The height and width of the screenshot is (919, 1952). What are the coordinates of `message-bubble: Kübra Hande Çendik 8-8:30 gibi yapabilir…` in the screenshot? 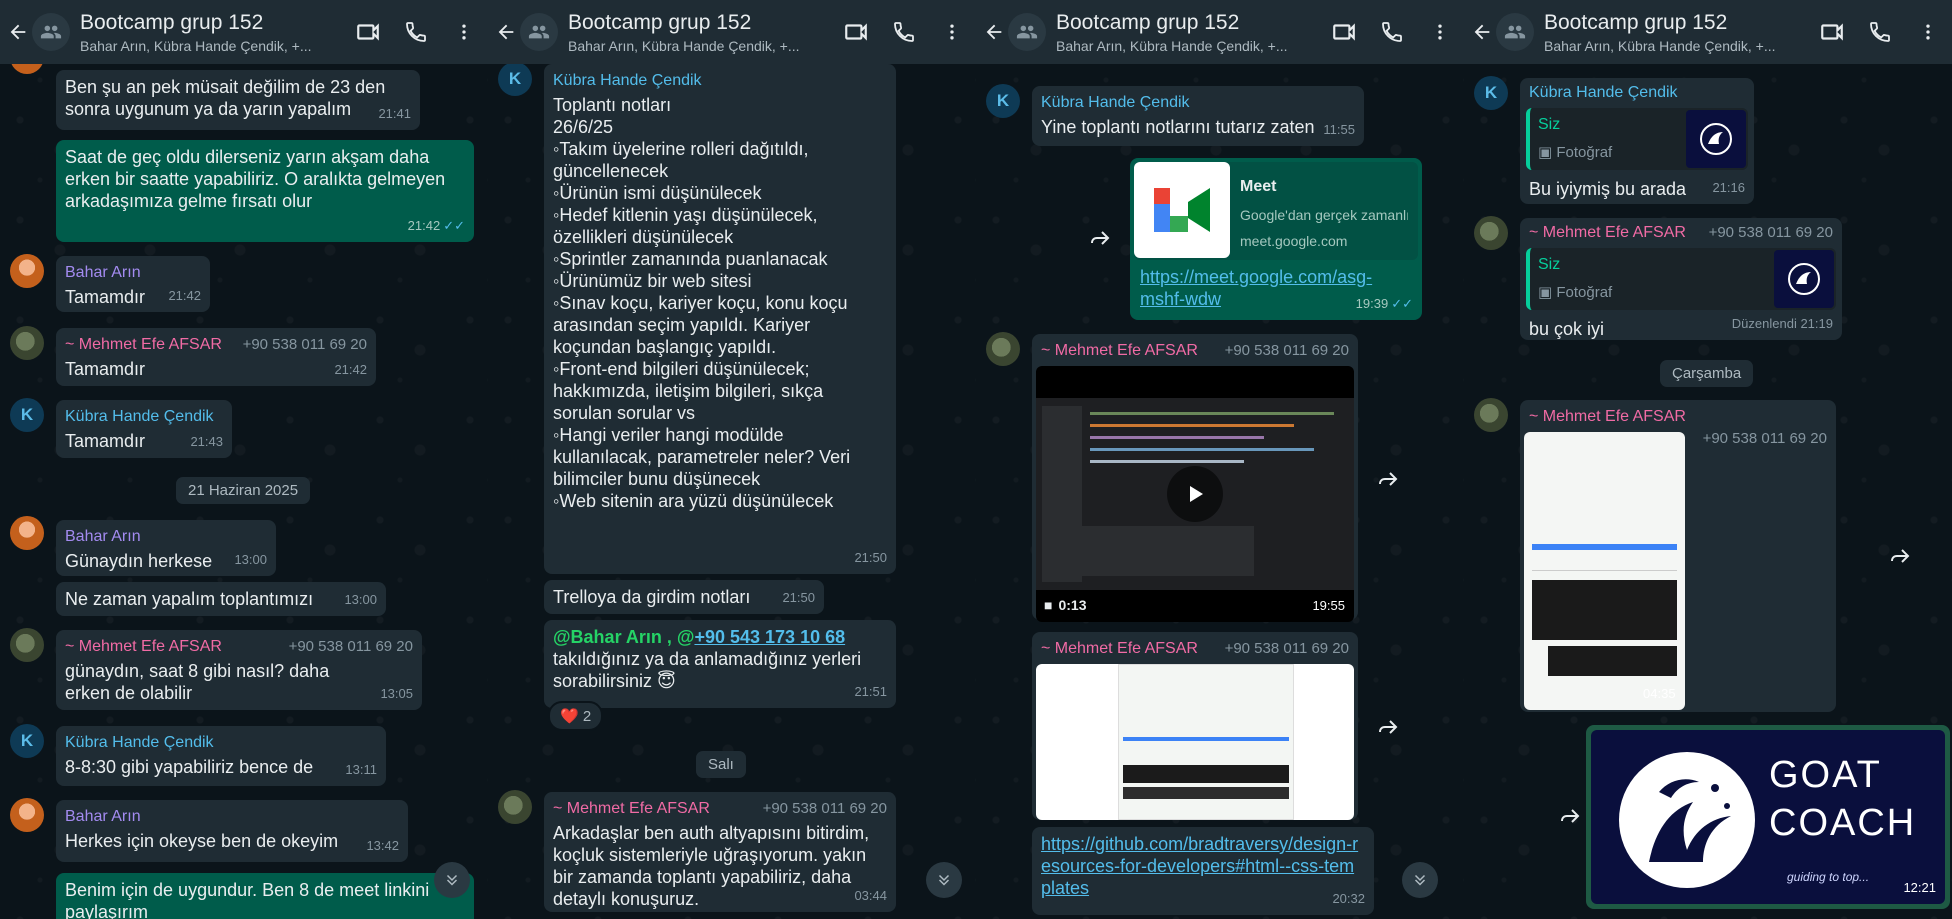 It's located at (221, 756).